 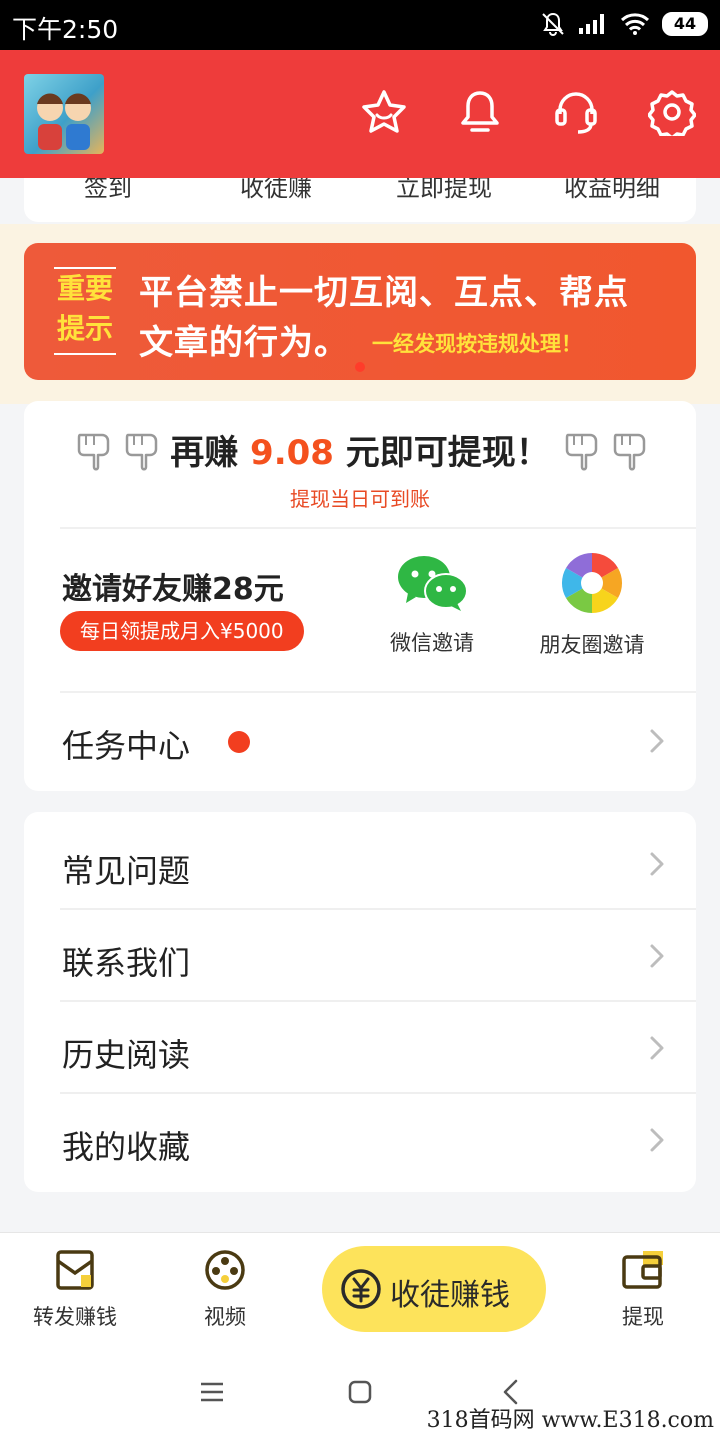 I want to click on recruit-earn-button: 收徒赚钱, so click(x=434, y=1289).